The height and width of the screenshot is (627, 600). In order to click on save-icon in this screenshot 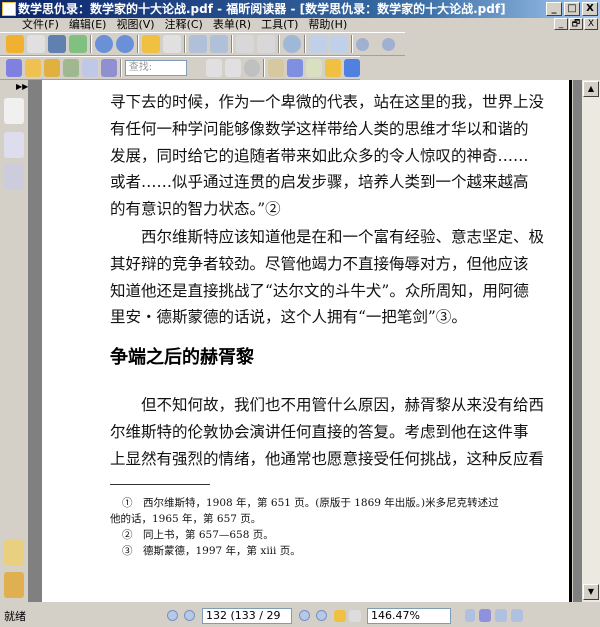, I will do `click(36, 44)`.